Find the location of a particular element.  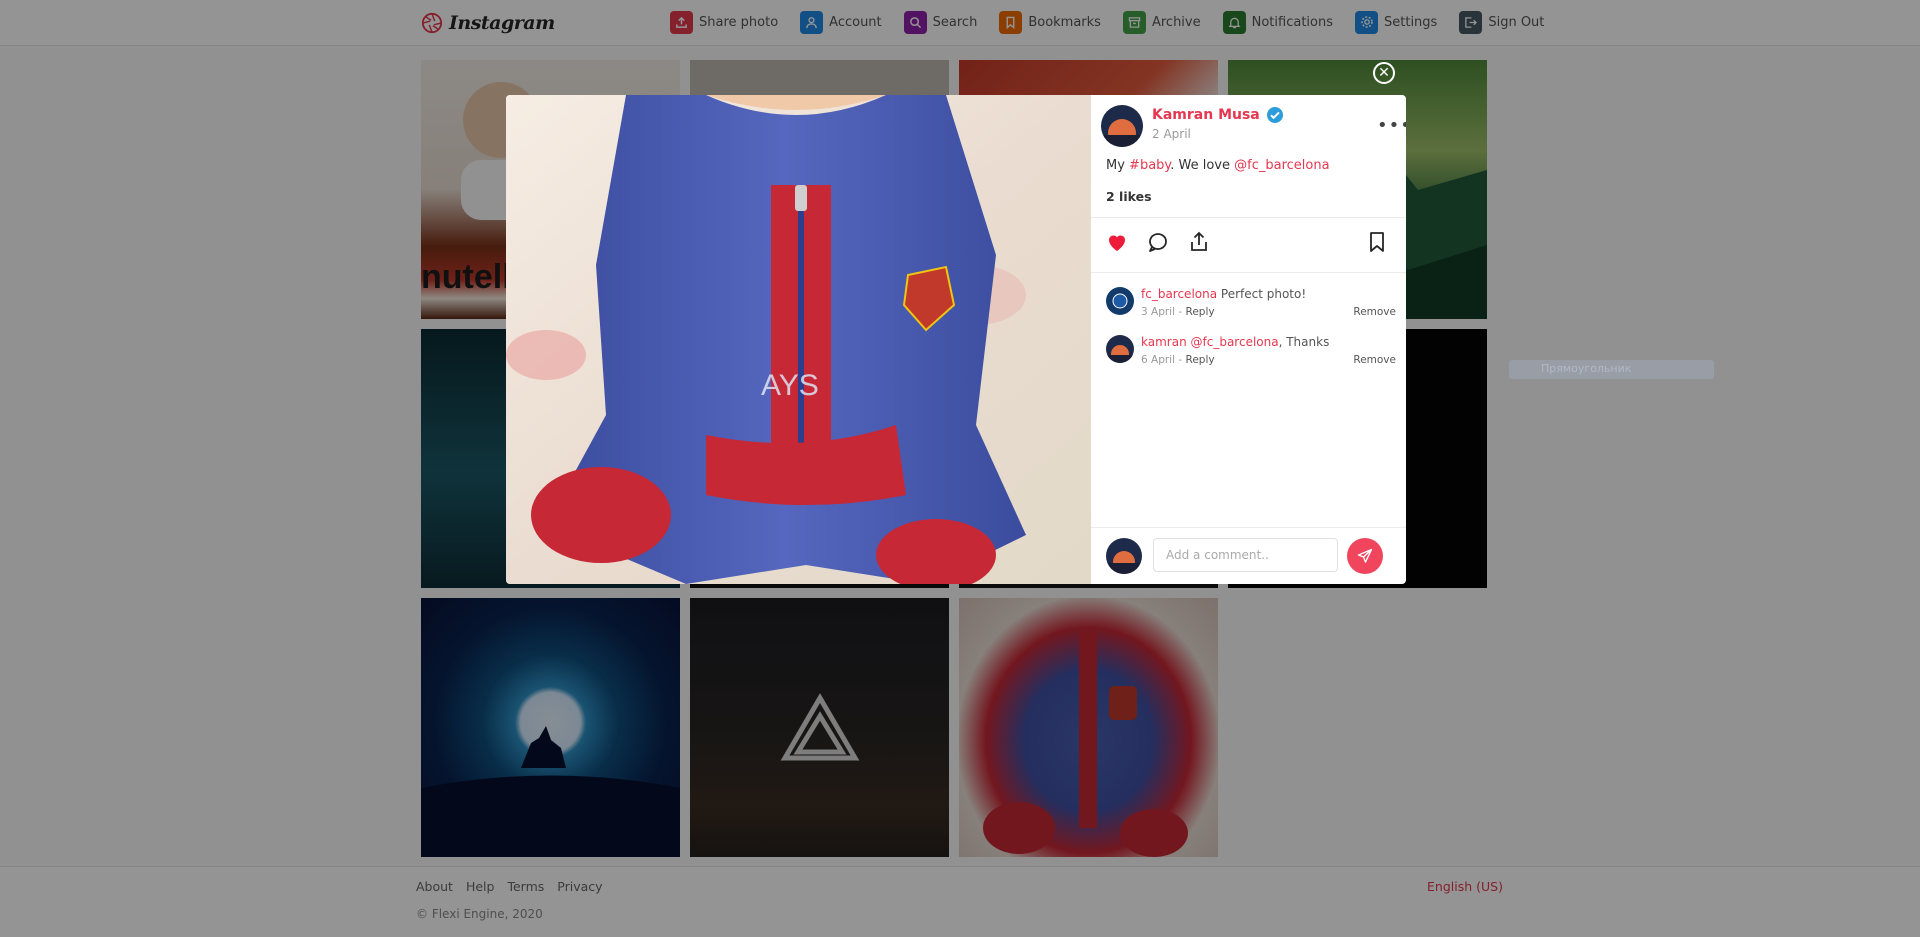

comment-icon is located at coordinates (1158, 242).